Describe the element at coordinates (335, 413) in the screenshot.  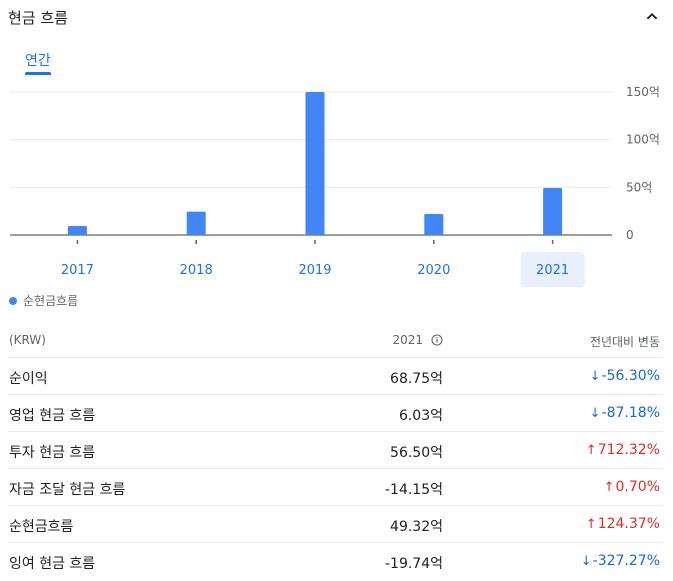
I see `table-row: 영업 현금 흐름 6.03억 ↓ -87.18%` at that location.